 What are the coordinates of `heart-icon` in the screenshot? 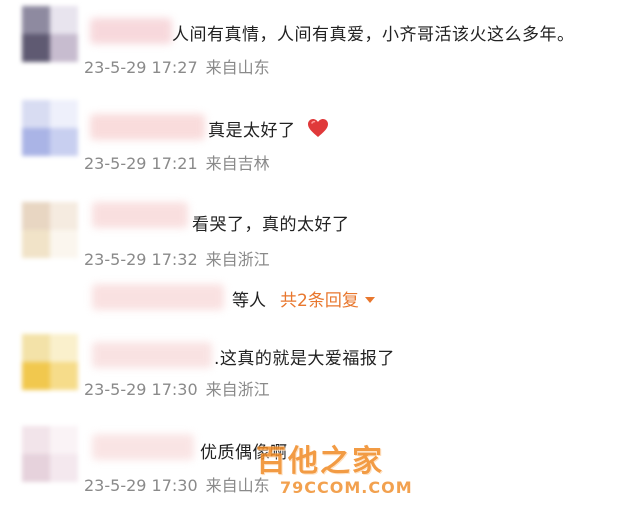 It's located at (318, 130).